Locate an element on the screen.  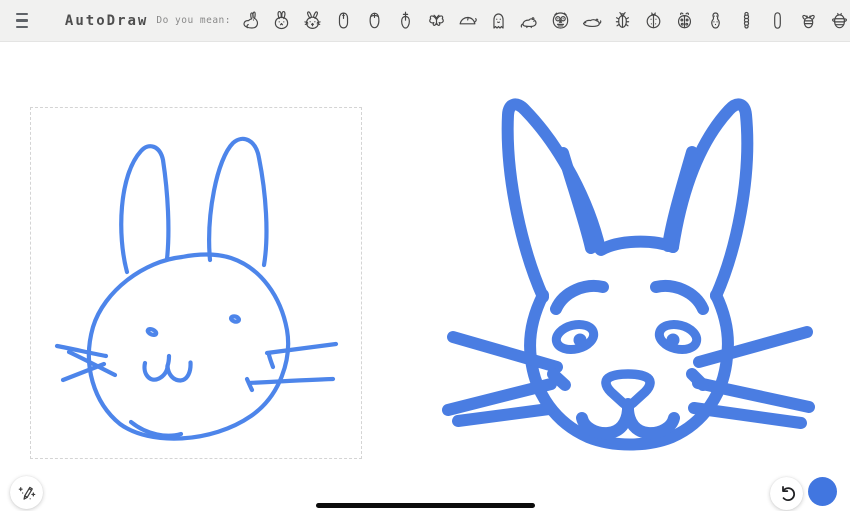
suggestion-pill is located at coordinates (777, 20).